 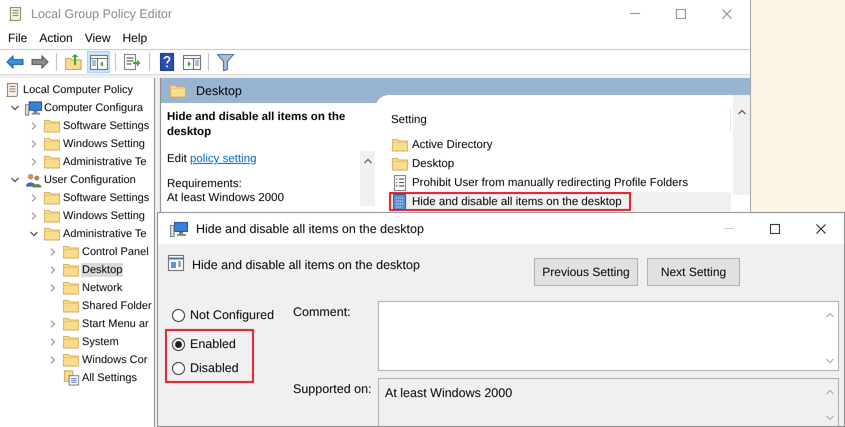 What do you see at coordinates (433, 164) in the screenshot?
I see `setting-name: Desktop` at bounding box center [433, 164].